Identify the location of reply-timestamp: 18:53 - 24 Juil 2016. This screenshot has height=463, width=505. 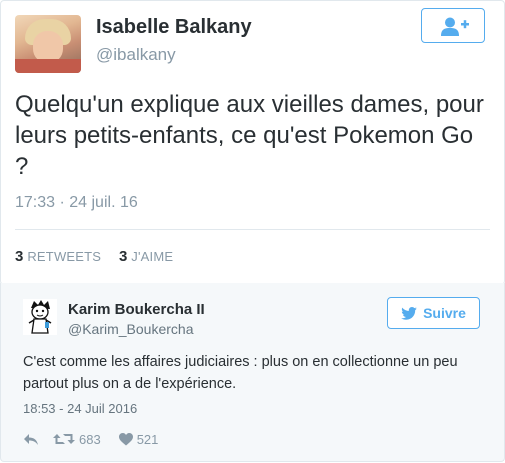
(80, 408).